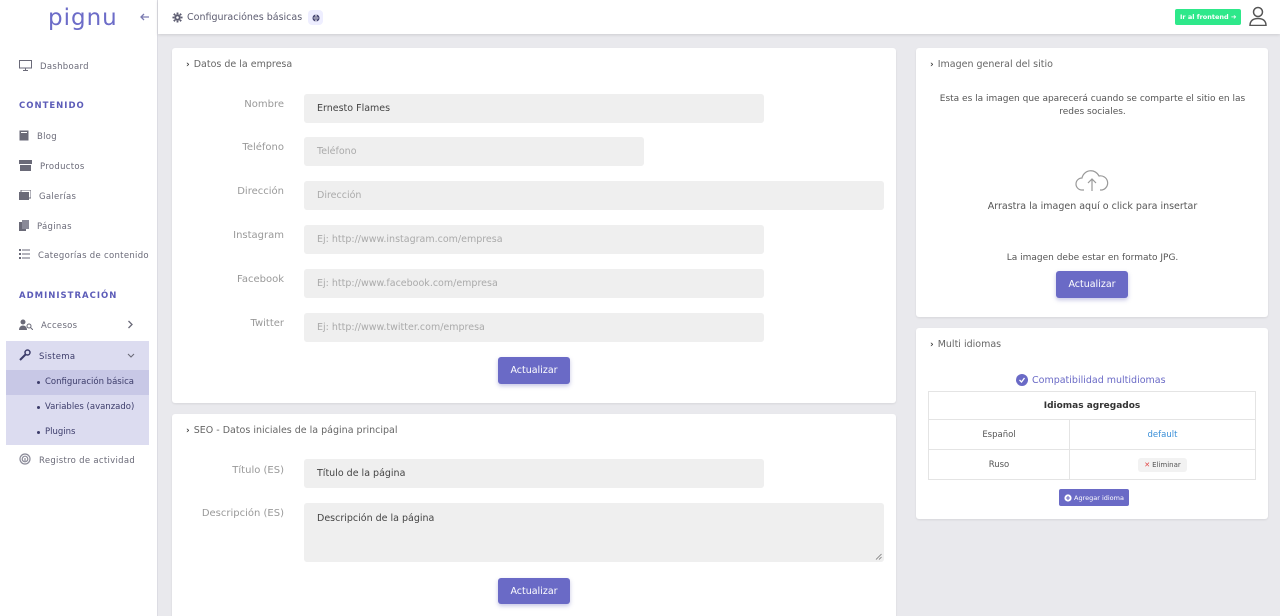 This screenshot has height=616, width=1280. Describe the element at coordinates (25, 196) in the screenshot. I see `images-icon` at that location.